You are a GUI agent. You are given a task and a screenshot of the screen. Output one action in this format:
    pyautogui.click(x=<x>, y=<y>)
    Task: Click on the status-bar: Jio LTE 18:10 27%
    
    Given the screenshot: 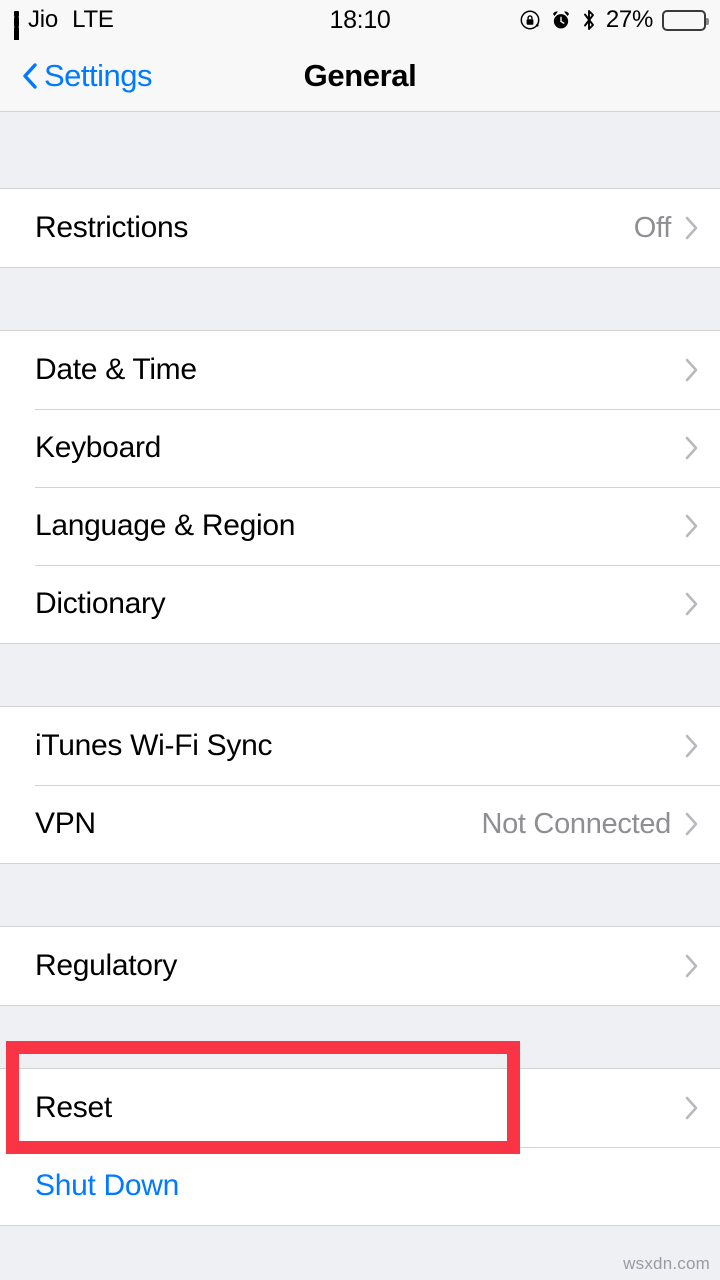 What is the action you would take?
    pyautogui.click(x=360, y=29)
    